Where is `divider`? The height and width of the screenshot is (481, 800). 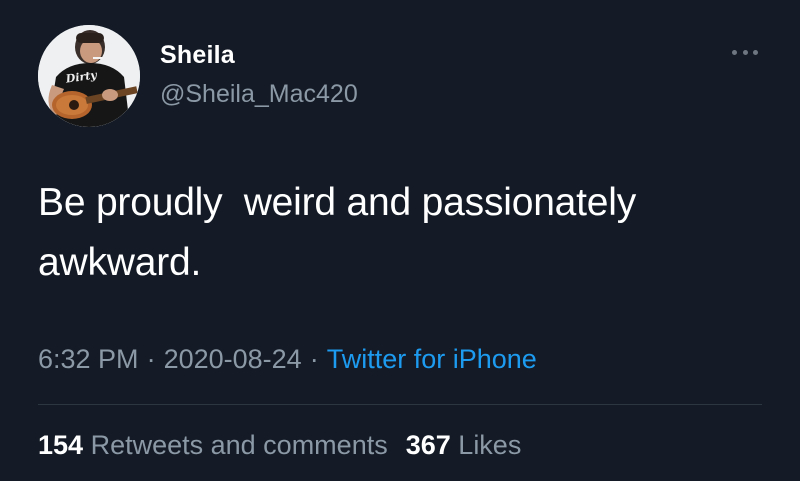 divider is located at coordinates (400, 404).